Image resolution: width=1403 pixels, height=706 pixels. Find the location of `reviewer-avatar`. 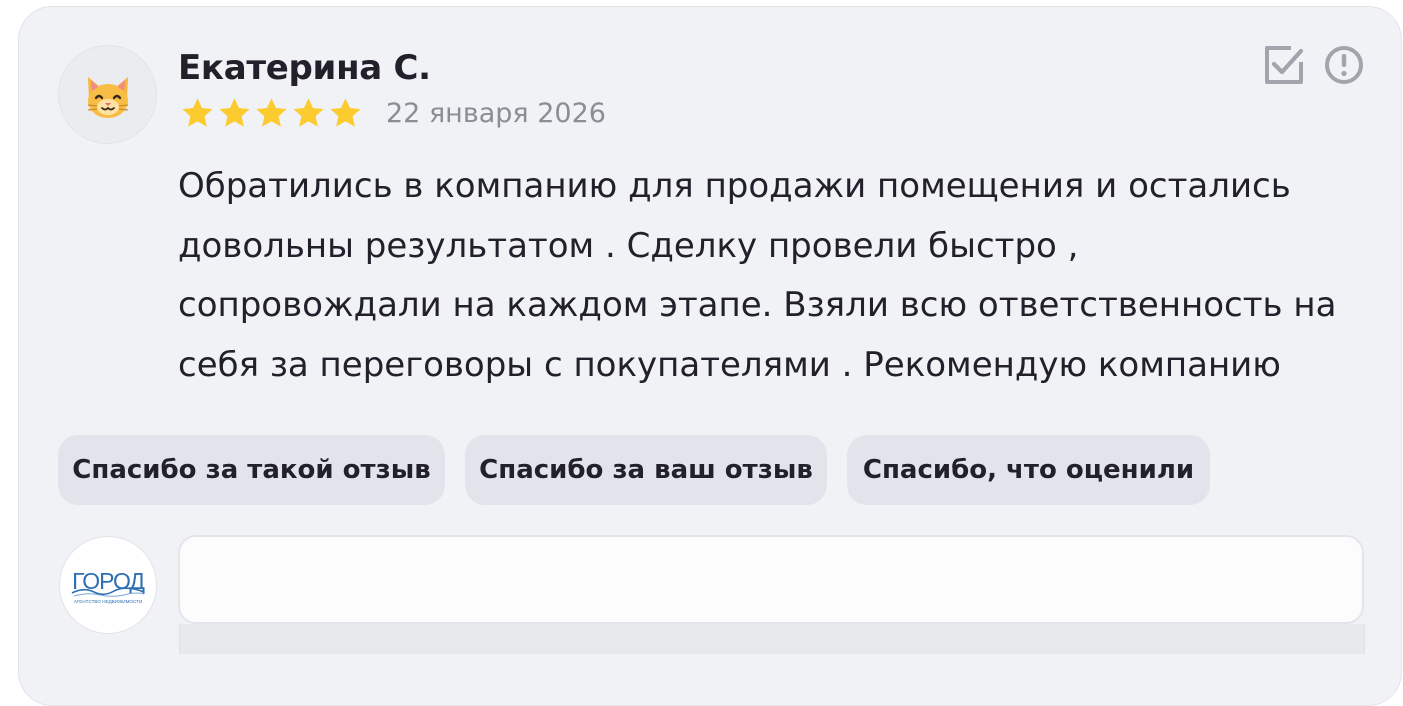

reviewer-avatar is located at coordinates (107, 94).